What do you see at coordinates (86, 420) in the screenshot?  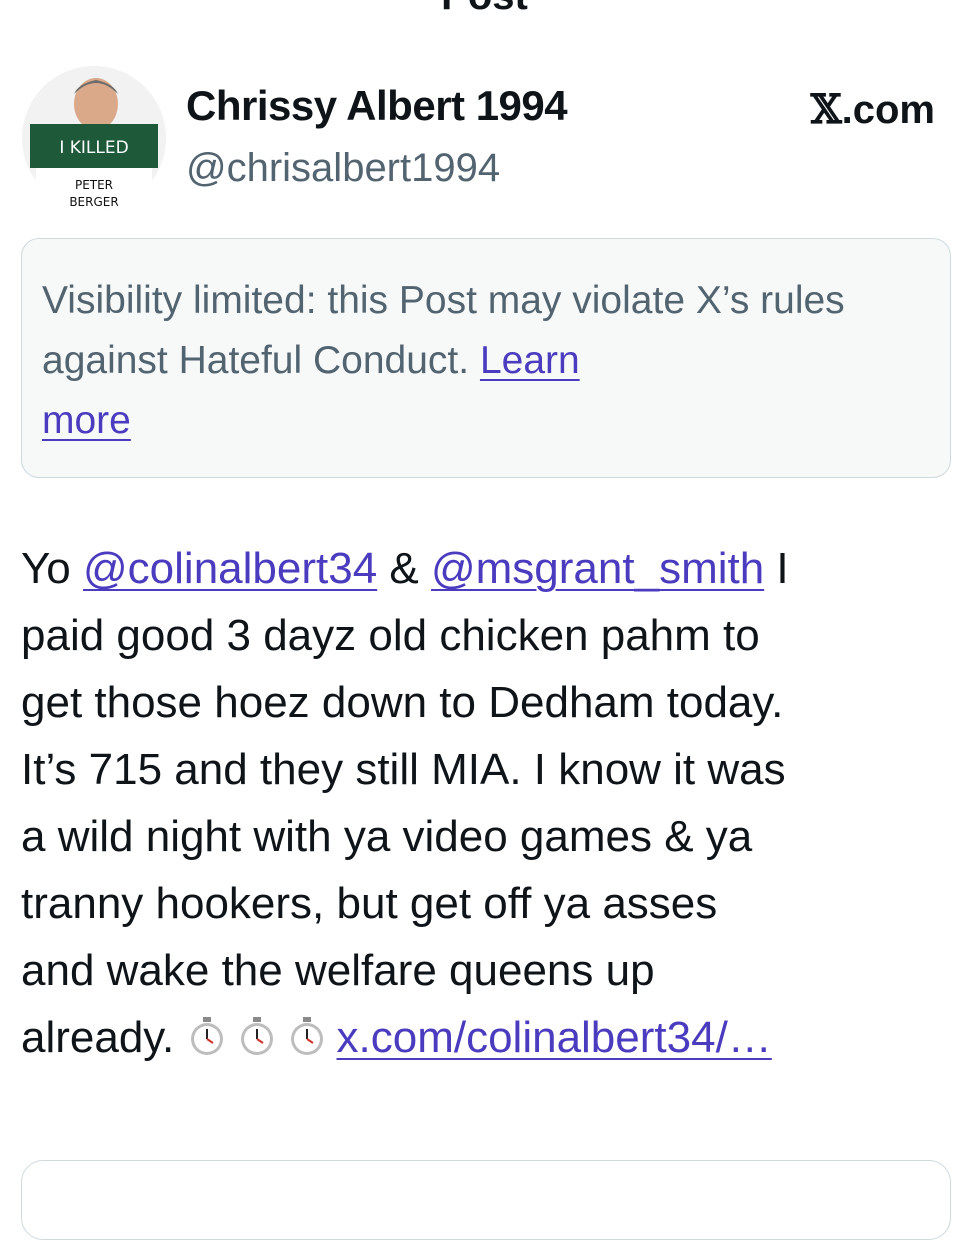 I see `learn-more-link-cont: more` at bounding box center [86, 420].